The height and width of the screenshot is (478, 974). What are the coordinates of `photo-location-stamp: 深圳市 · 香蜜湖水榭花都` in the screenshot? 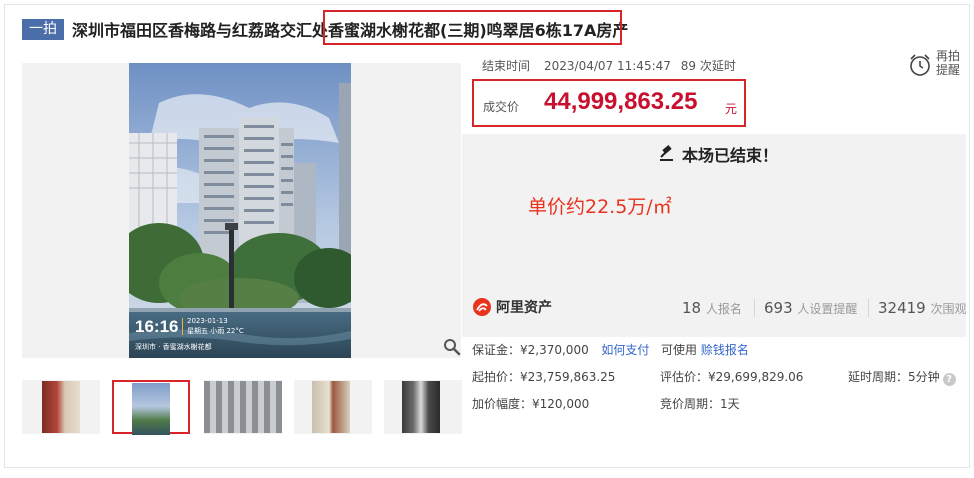 It's located at (173, 347).